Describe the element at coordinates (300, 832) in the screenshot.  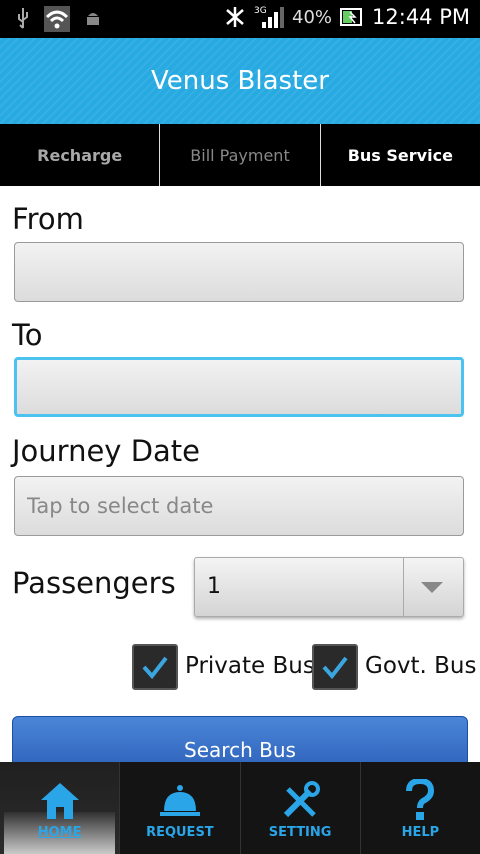
I see `nav-setting-label: SETTING` at that location.